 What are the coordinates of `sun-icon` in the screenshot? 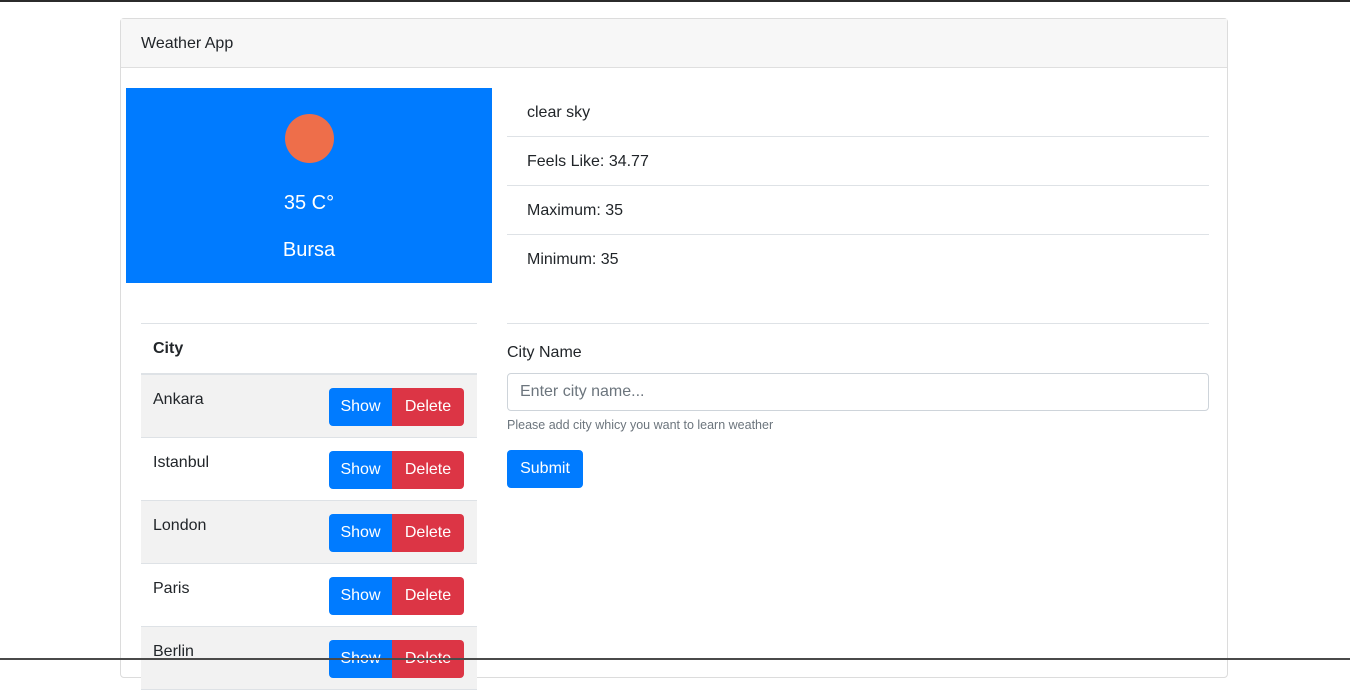 It's located at (309, 138).